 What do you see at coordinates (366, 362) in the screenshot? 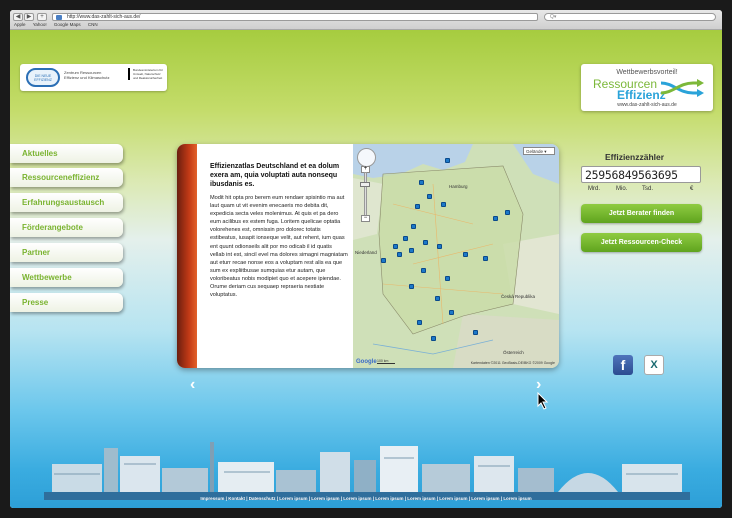
I see `google-logo: Google` at bounding box center [366, 362].